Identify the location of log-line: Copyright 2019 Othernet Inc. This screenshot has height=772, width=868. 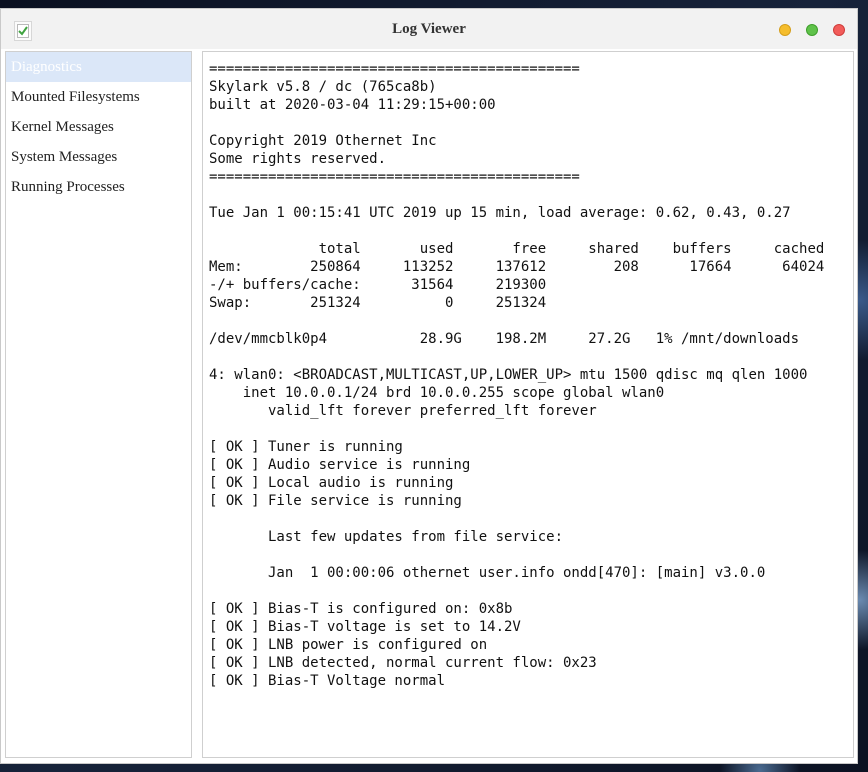
(323, 141).